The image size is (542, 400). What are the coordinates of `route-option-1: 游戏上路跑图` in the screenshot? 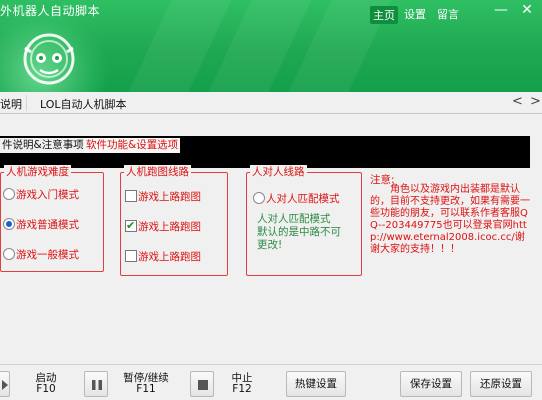 It's located at (163, 197).